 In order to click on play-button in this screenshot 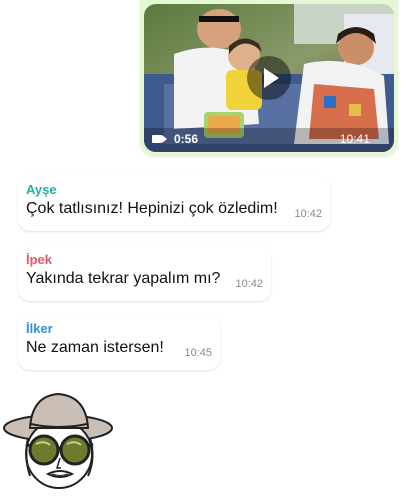, I will do `click(269, 78)`.